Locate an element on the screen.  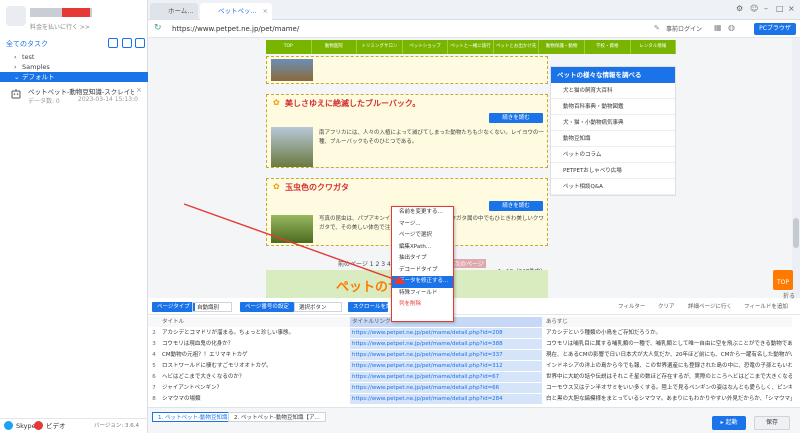
pre-login-button: 事前ログイン is located at coordinates (684, 28).